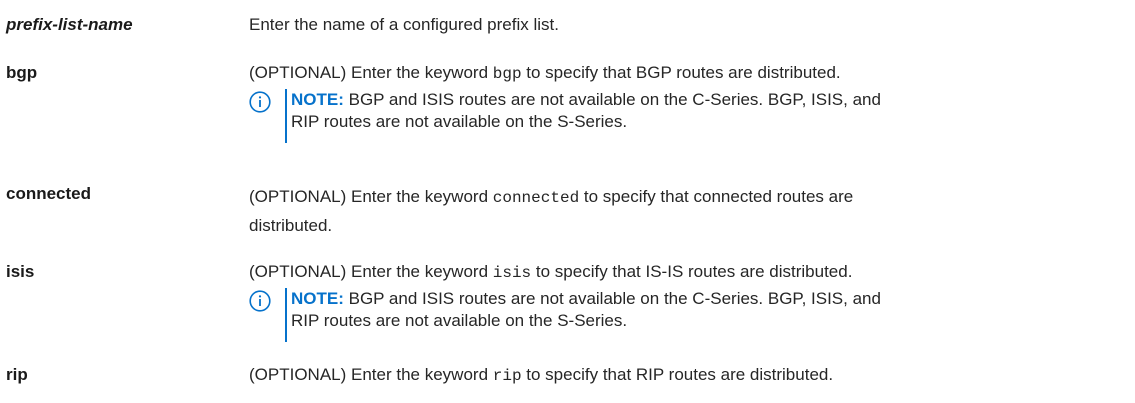 This screenshot has height=403, width=1135. I want to click on param-term: isis, so click(20, 271).